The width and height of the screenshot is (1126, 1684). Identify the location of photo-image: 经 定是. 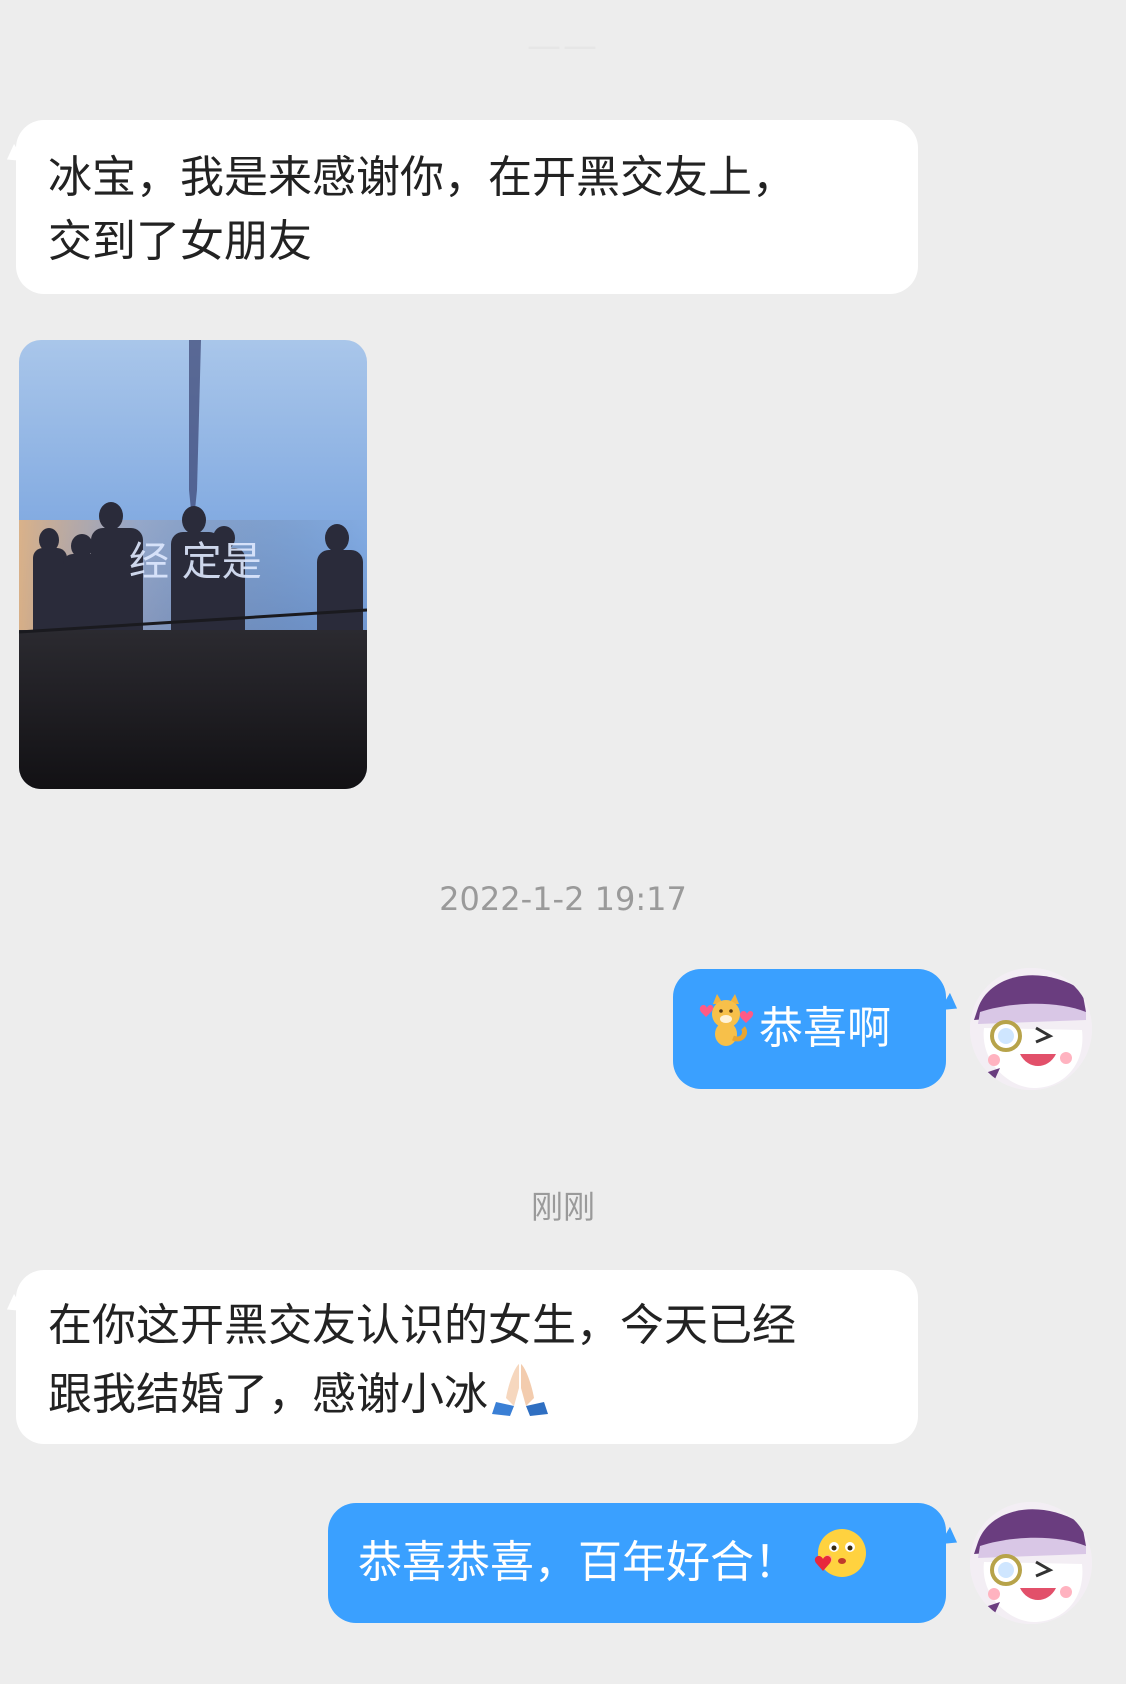
(193, 564).